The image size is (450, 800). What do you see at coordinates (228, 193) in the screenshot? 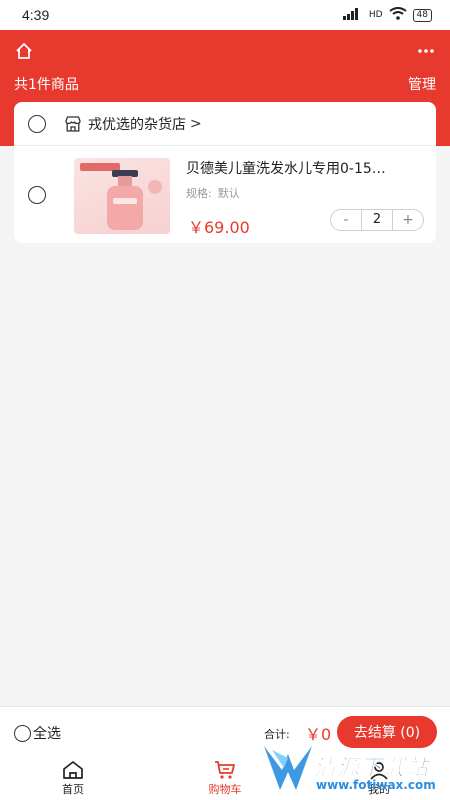
I see `spec-value: 默认` at bounding box center [228, 193].